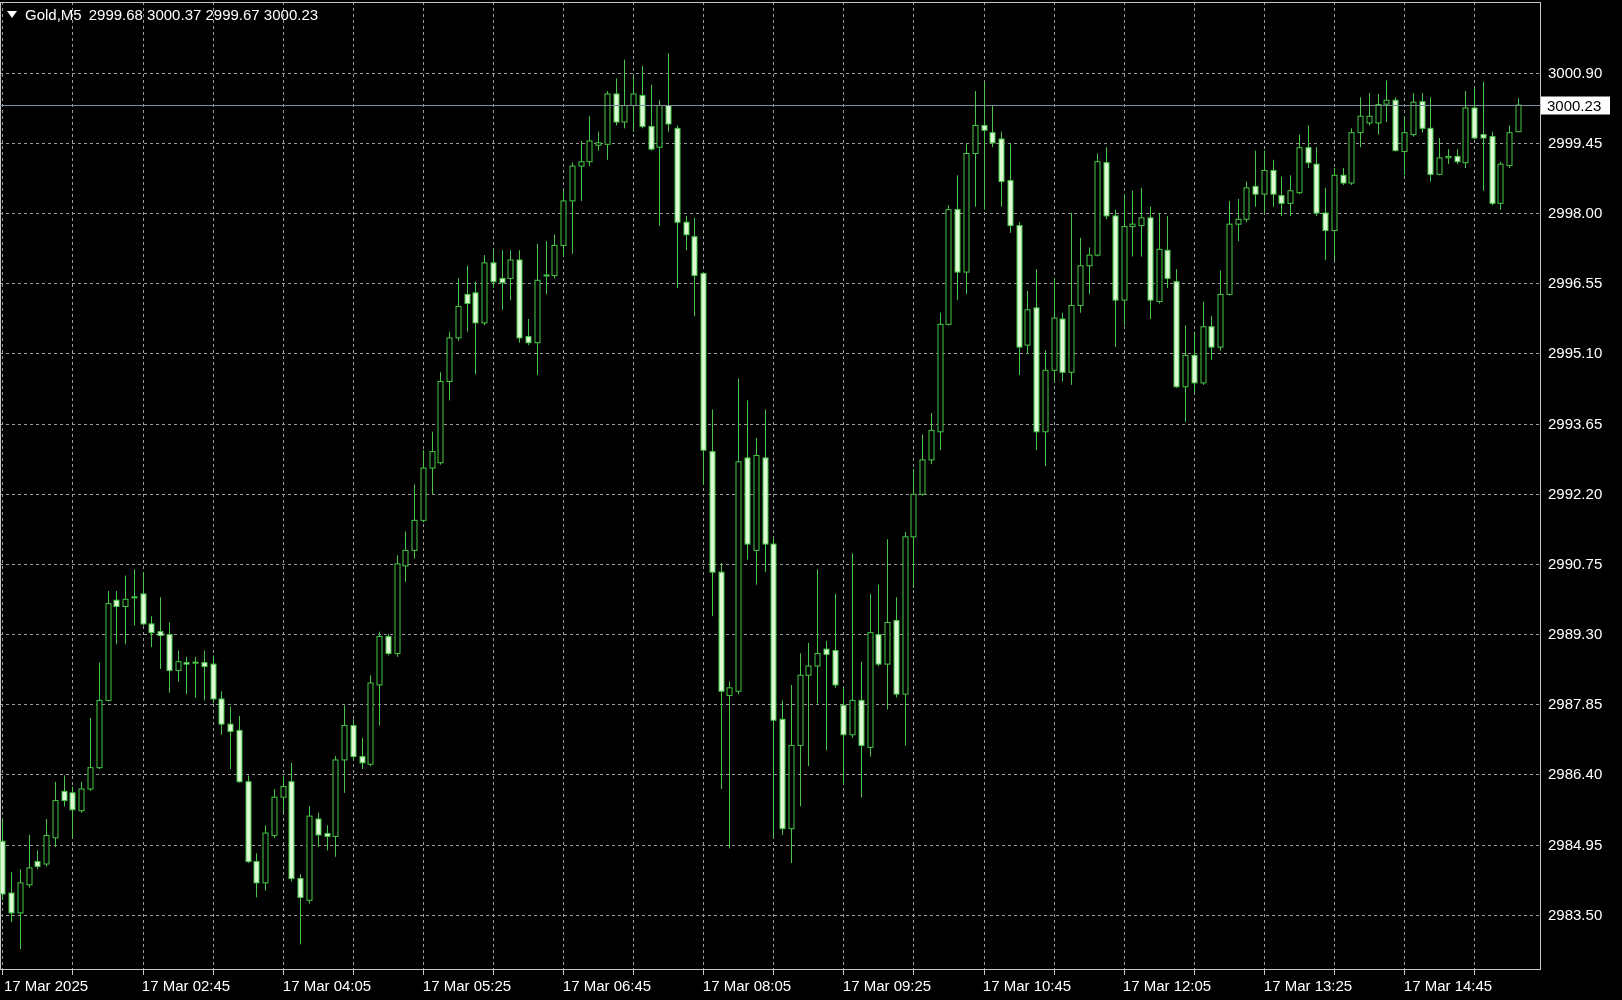 The width and height of the screenshot is (1622, 1000). I want to click on price-axis-label: 2990.75, so click(1575, 563).